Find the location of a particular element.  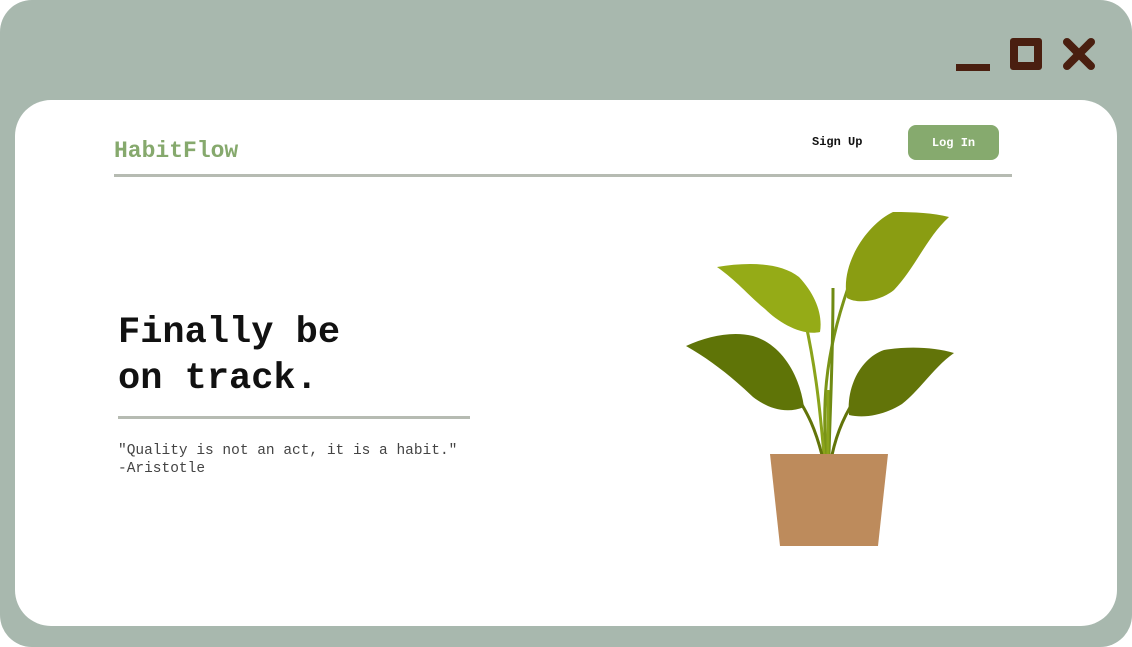

window-controls is located at coordinates (1026, 54).